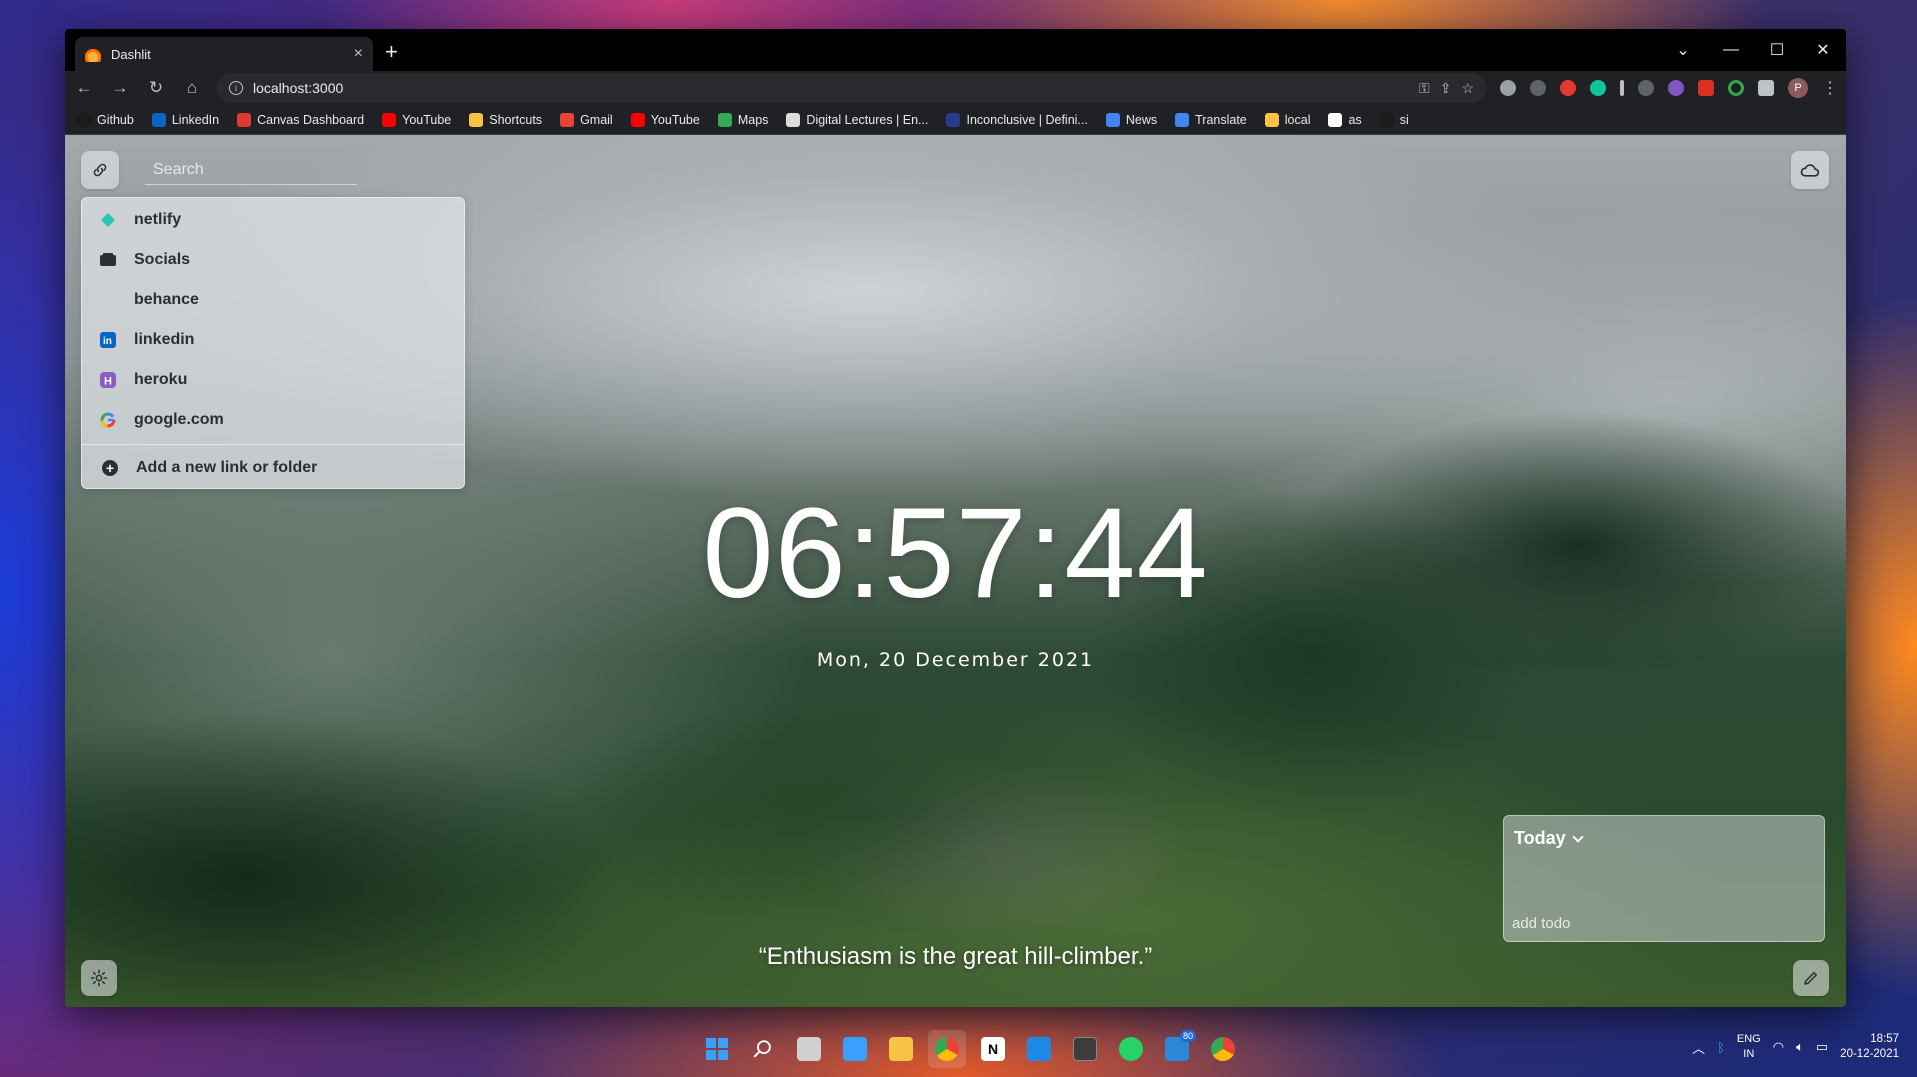 The height and width of the screenshot is (1077, 1917). Describe the element at coordinates (1568, 88) in the screenshot. I see `extension-red-icon` at that location.